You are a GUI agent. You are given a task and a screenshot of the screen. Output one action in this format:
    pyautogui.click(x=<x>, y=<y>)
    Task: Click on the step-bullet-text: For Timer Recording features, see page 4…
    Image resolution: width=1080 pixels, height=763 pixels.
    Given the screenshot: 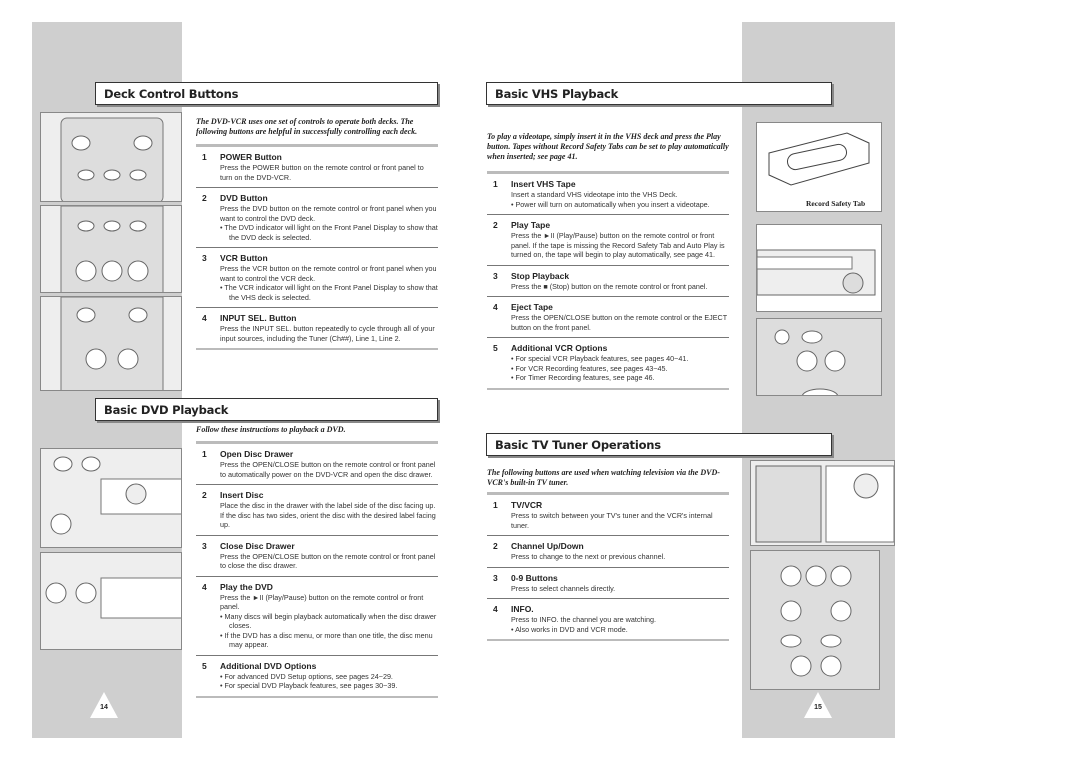 What is the action you would take?
    pyautogui.click(x=585, y=377)
    